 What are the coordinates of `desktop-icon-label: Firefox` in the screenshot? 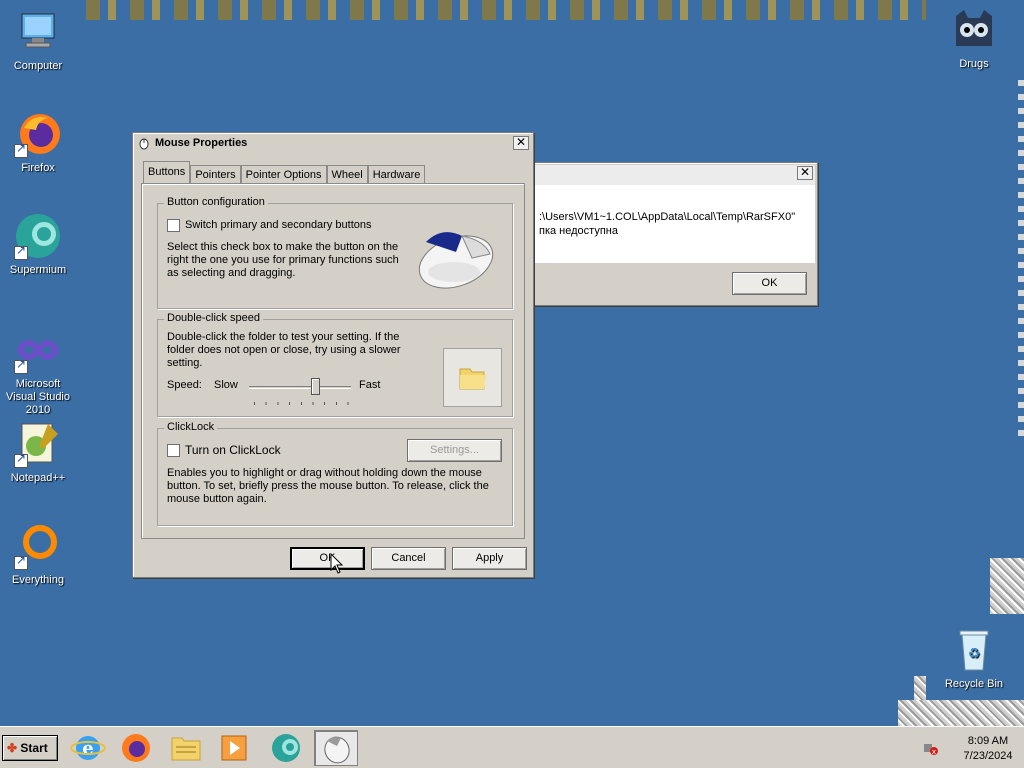 It's located at (38, 168).